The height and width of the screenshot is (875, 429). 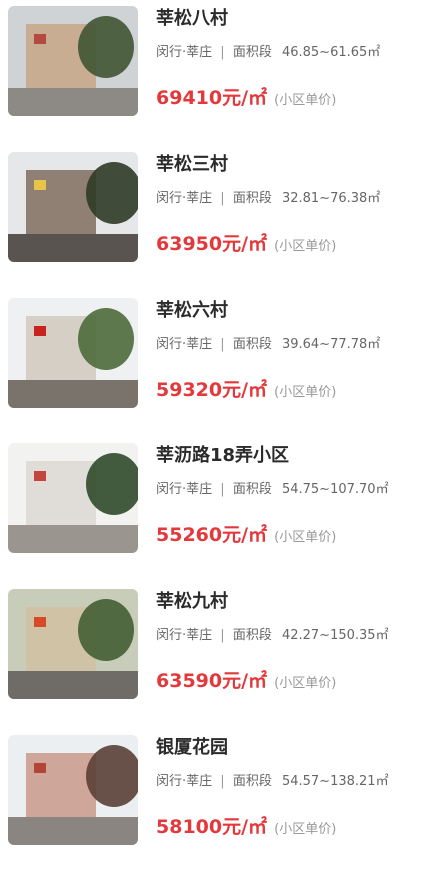 I want to click on area-range: 54.75~107.70㎡, so click(x=335, y=489).